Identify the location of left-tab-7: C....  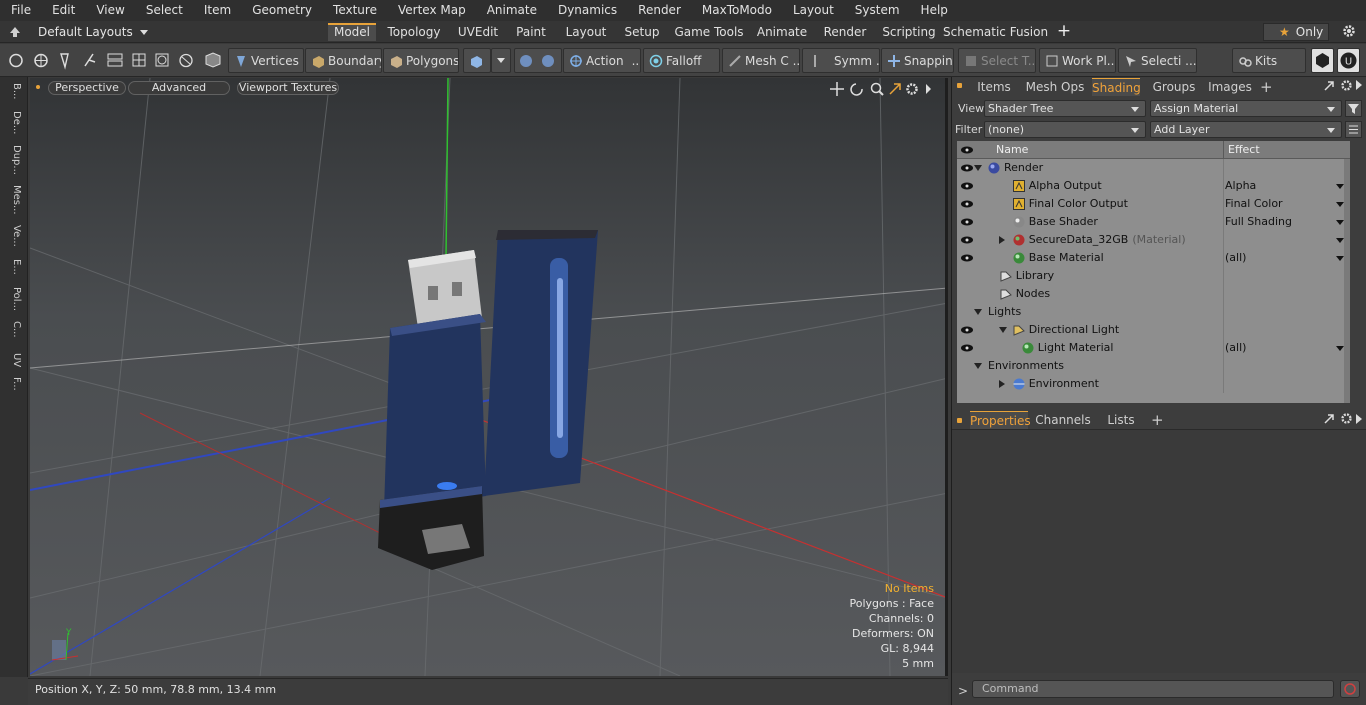
(13, 329).